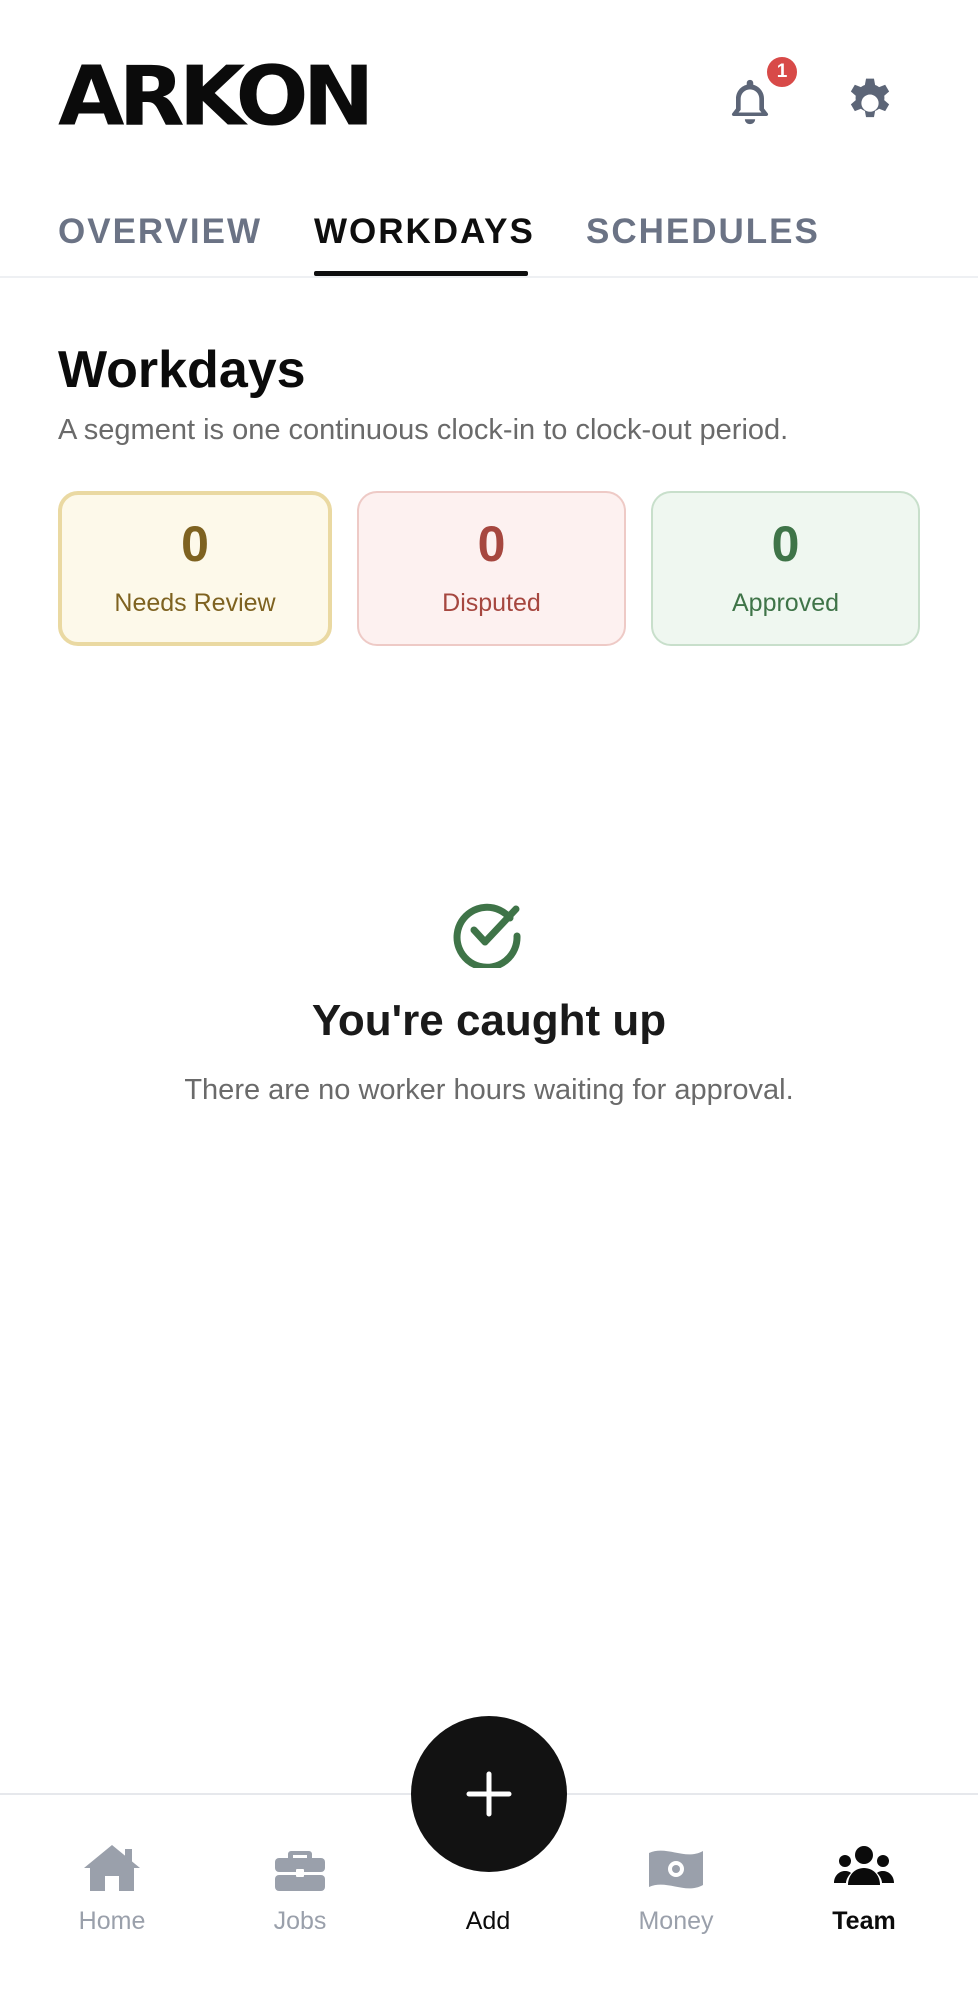  I want to click on tab-overview: OVERVIEW, so click(160, 244).